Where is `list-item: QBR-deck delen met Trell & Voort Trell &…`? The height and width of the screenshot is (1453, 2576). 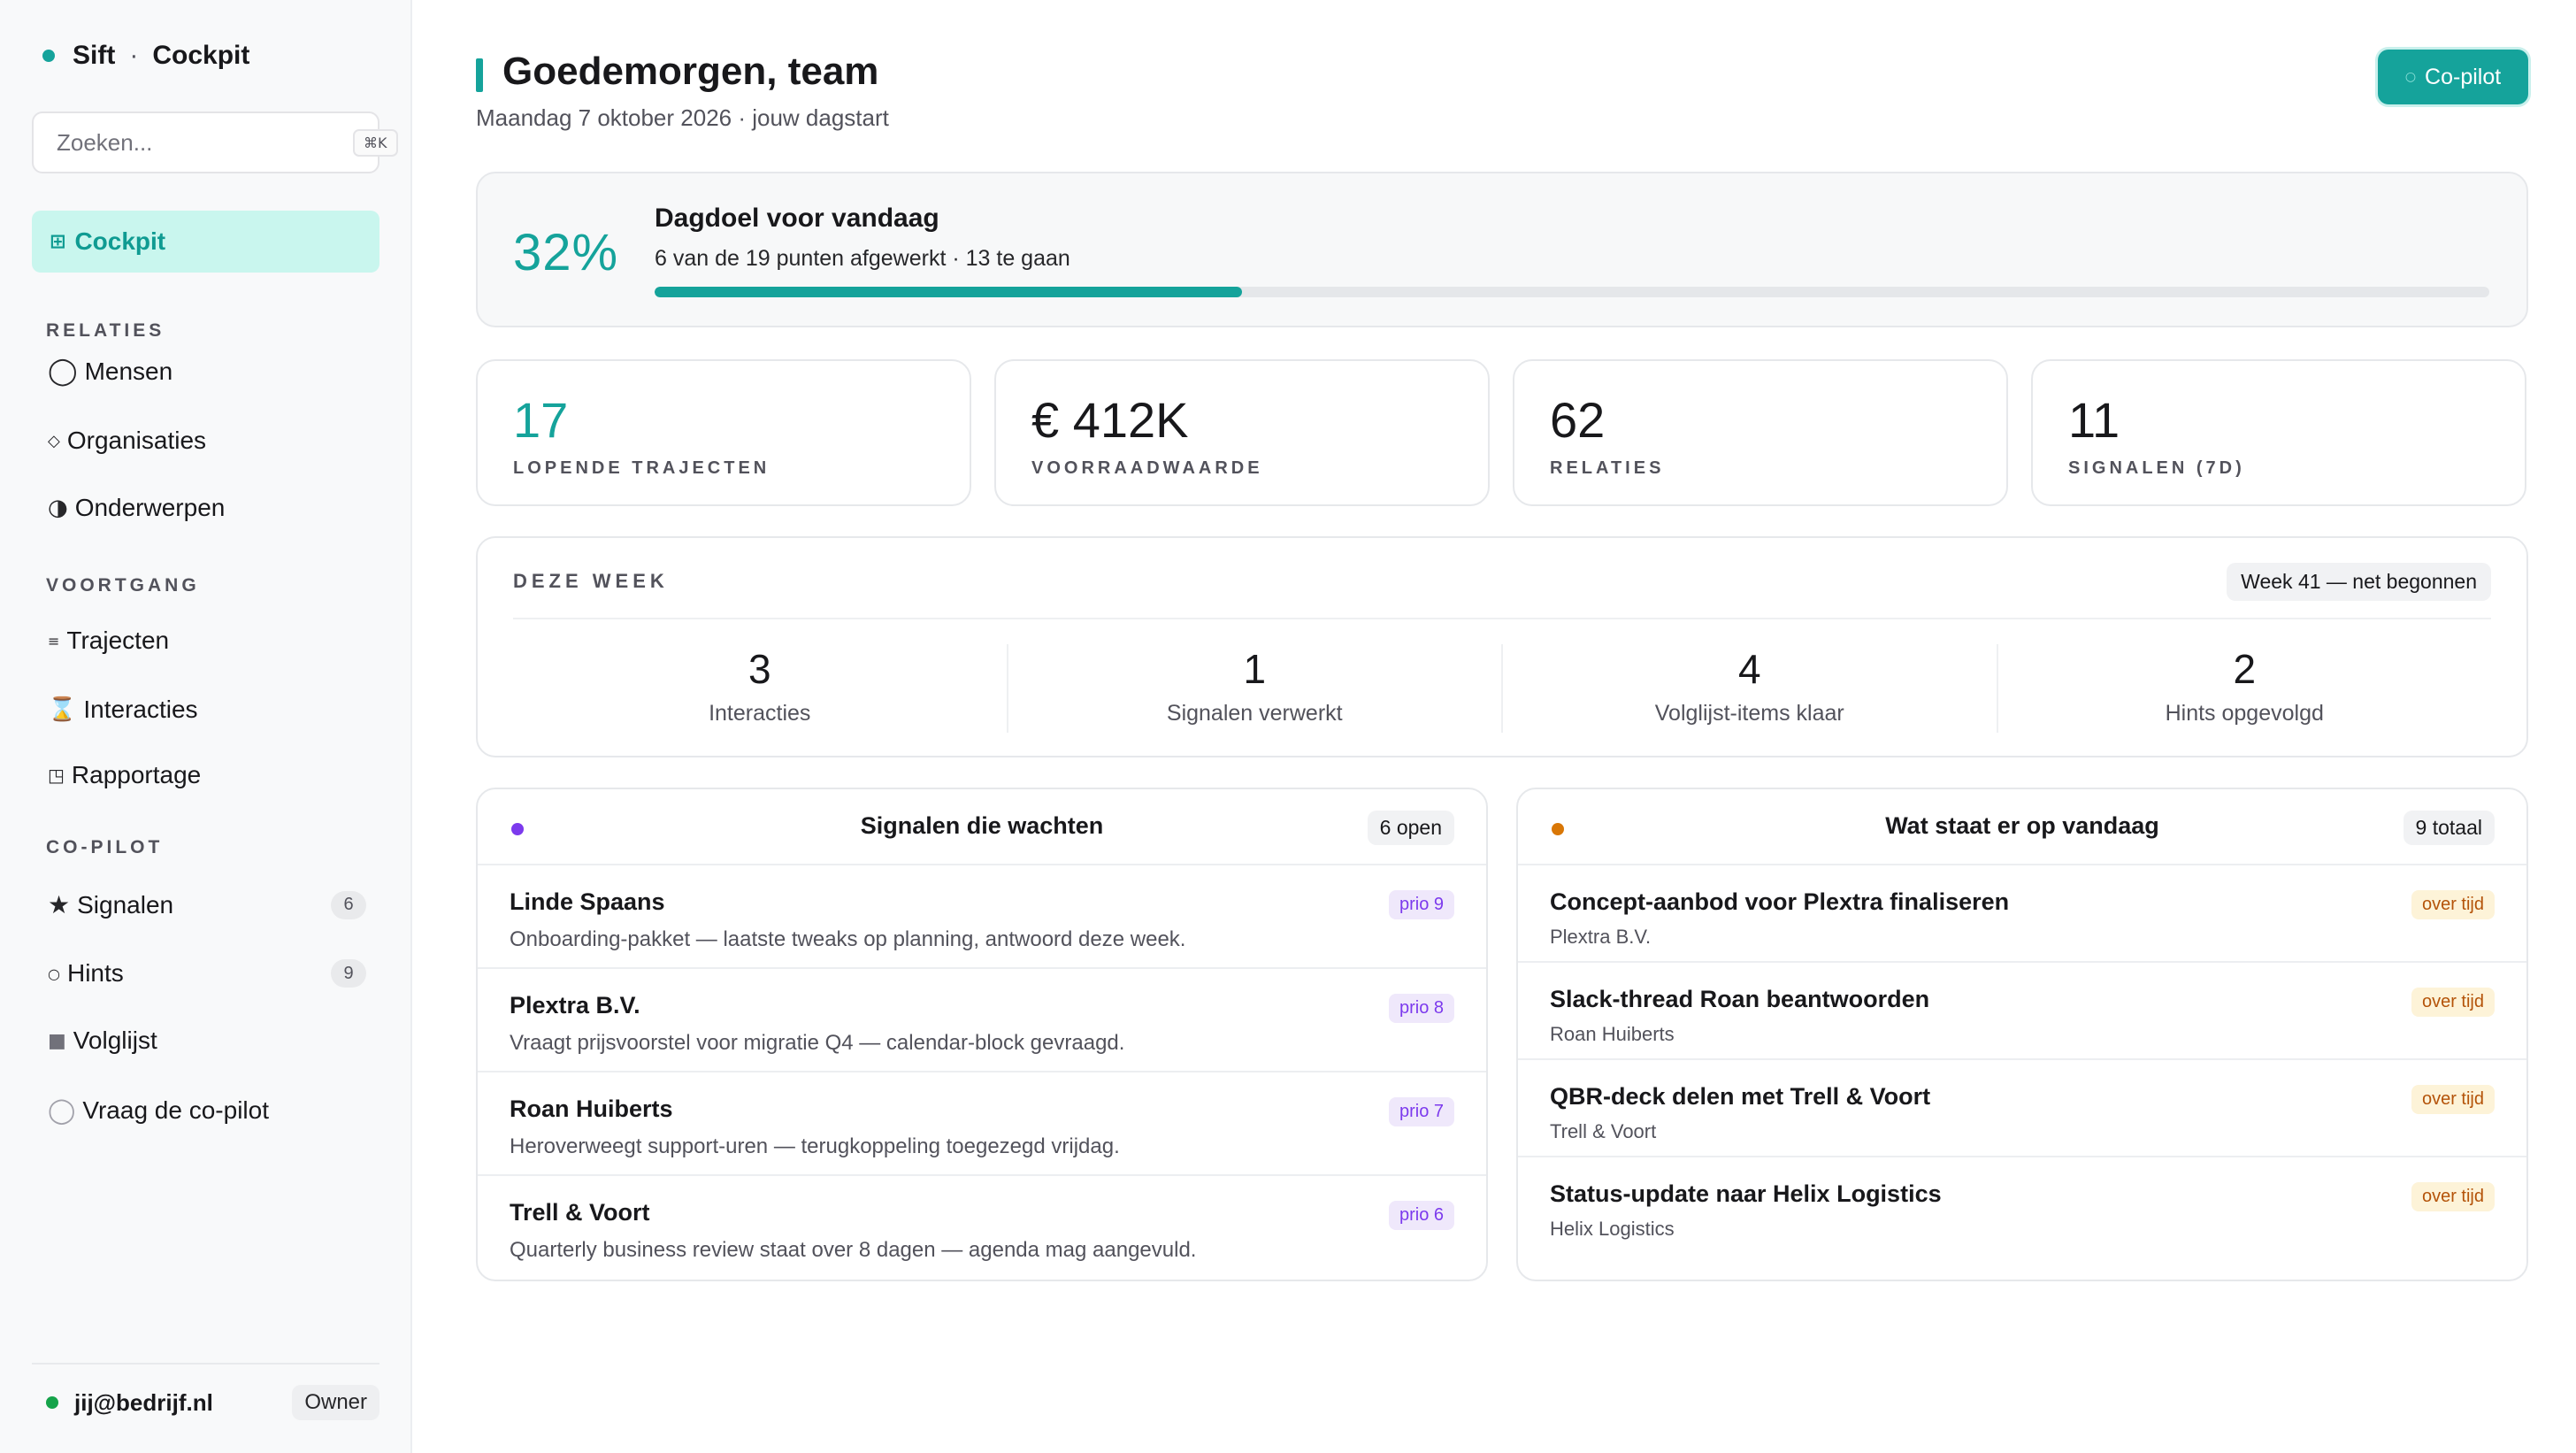 list-item: QBR-deck delen met Trell & Voort Trell &… is located at coordinates (2022, 1108).